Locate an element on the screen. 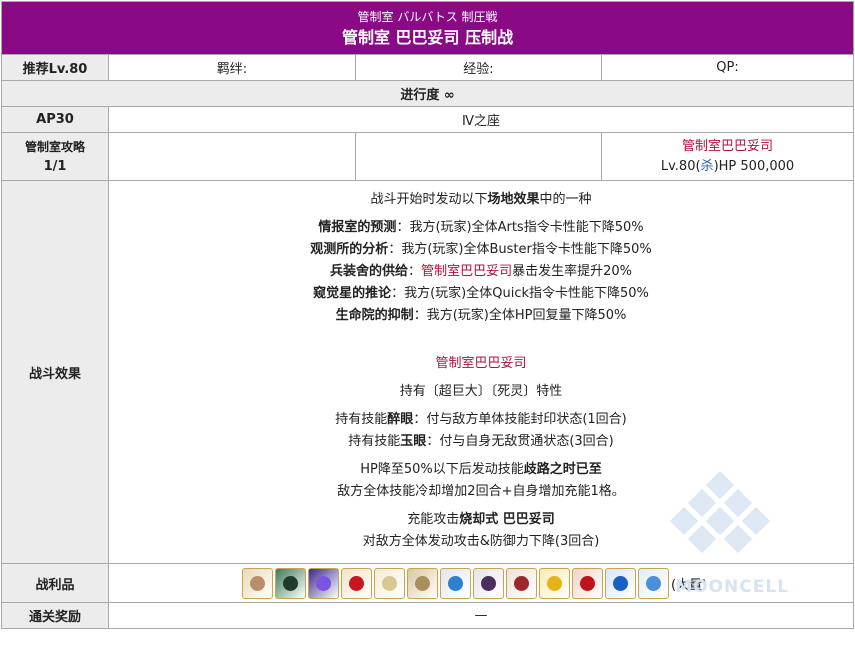  scroll-icon is located at coordinates (389, 583).